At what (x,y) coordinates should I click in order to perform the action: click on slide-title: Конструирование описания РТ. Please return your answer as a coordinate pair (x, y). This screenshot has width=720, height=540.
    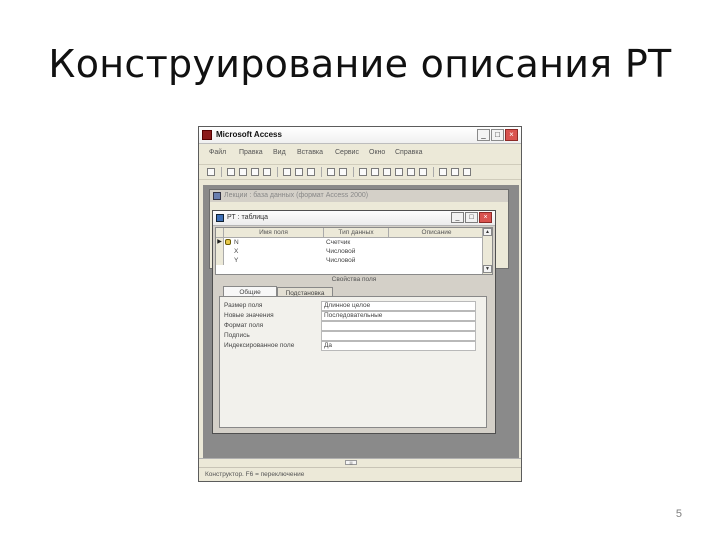
    Looking at the image, I should click on (360, 64).